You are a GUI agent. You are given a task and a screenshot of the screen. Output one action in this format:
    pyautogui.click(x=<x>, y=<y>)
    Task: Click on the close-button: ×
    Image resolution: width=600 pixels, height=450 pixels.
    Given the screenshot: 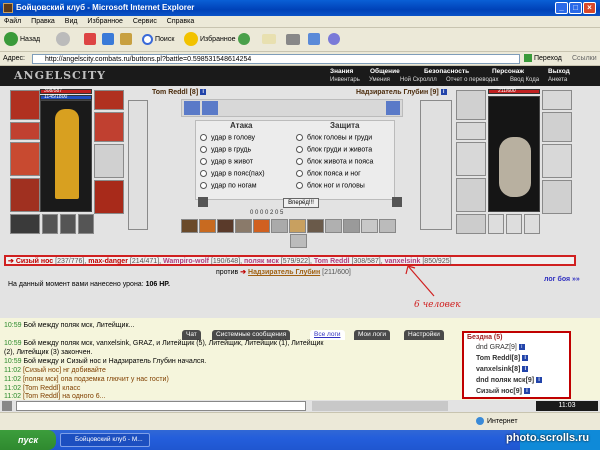 What is the action you would take?
    pyautogui.click(x=589, y=8)
    